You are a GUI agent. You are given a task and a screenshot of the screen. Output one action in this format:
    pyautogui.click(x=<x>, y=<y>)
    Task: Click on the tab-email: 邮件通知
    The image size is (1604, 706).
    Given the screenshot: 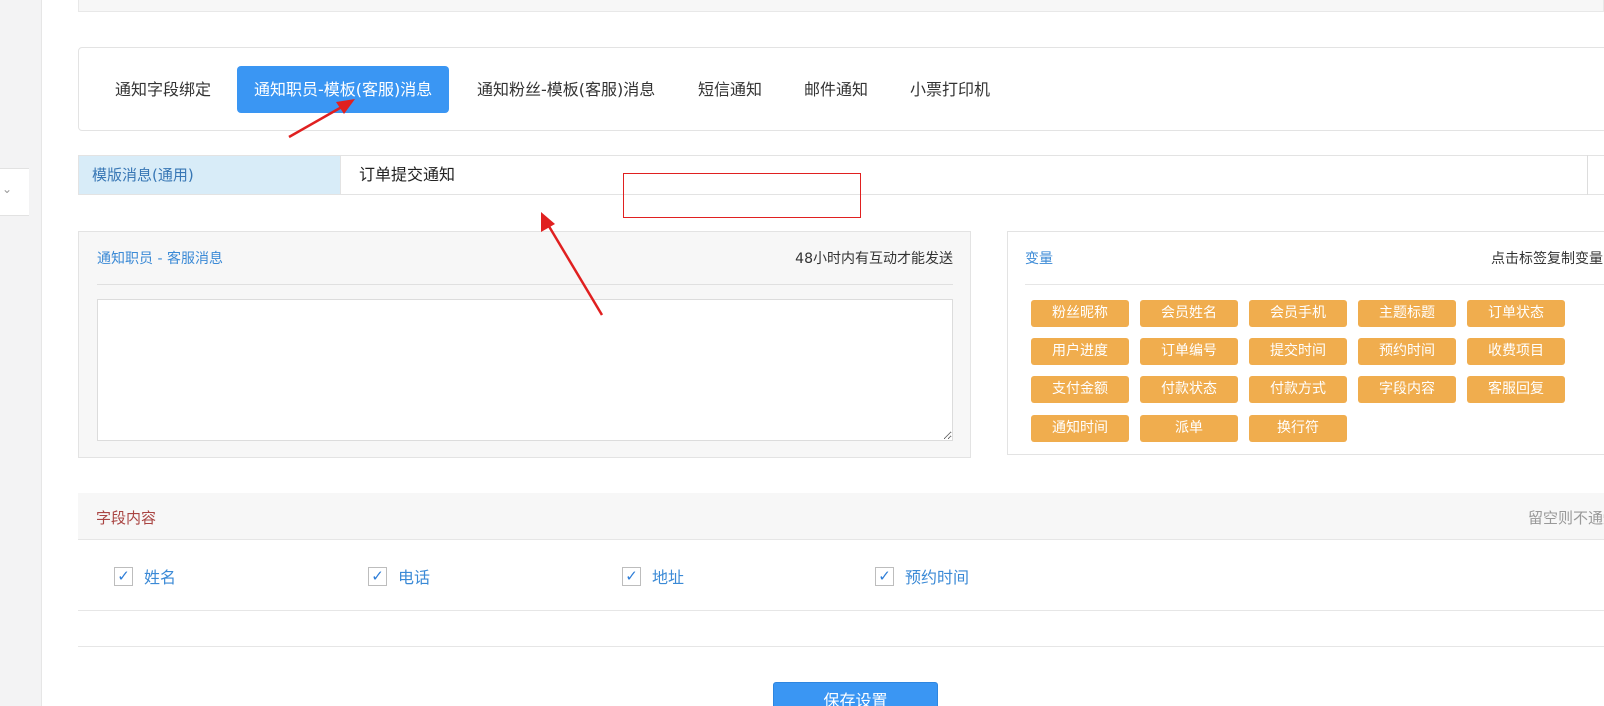 What is the action you would take?
    pyautogui.click(x=836, y=89)
    